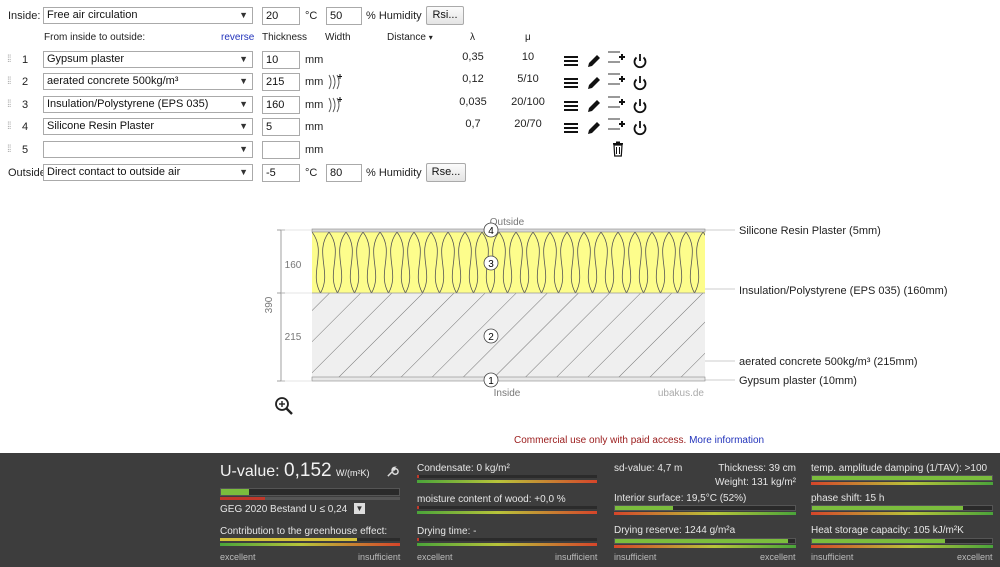  Describe the element at coordinates (25, 127) in the screenshot. I see `layer-number: 4` at that location.